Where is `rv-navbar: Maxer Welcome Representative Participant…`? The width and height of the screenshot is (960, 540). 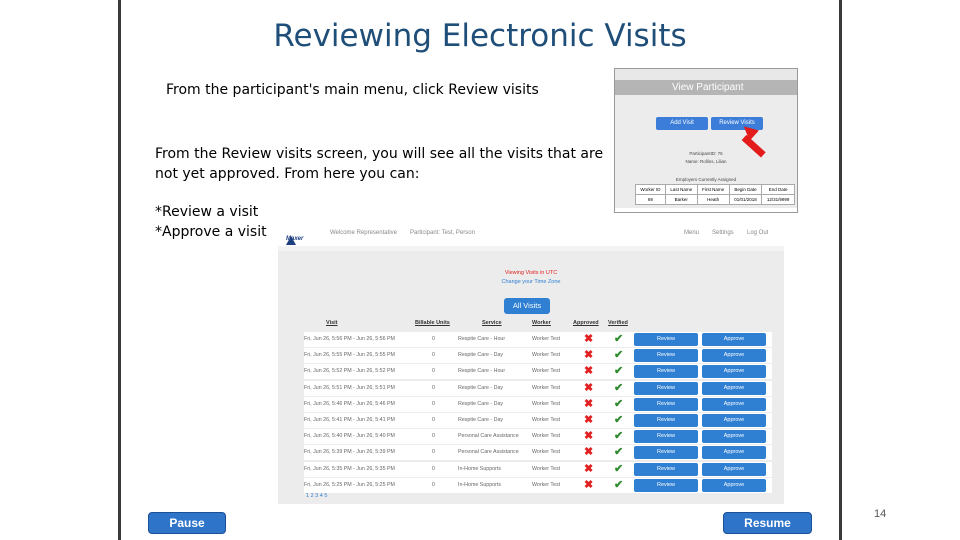 rv-navbar: Maxer Welcome Representative Participant… is located at coordinates (531, 233).